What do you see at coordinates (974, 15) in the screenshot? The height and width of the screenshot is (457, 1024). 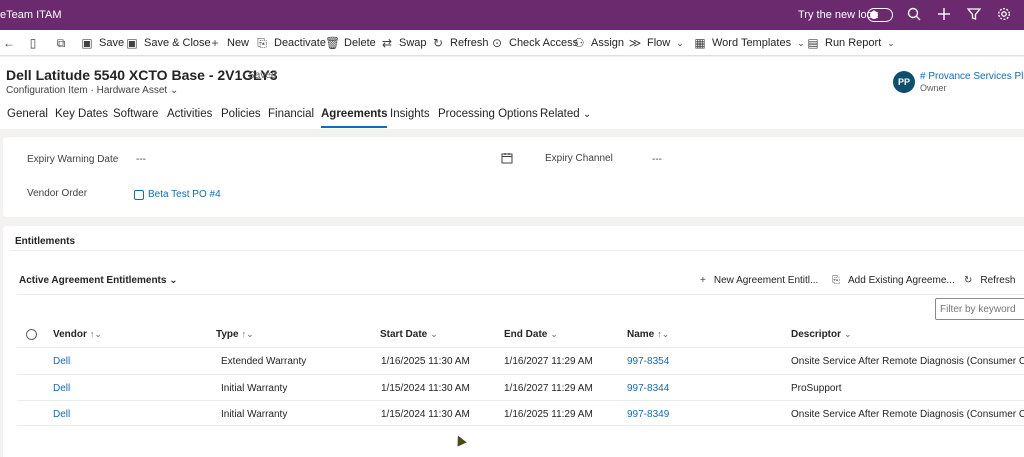 I see `filter-icon` at bounding box center [974, 15].